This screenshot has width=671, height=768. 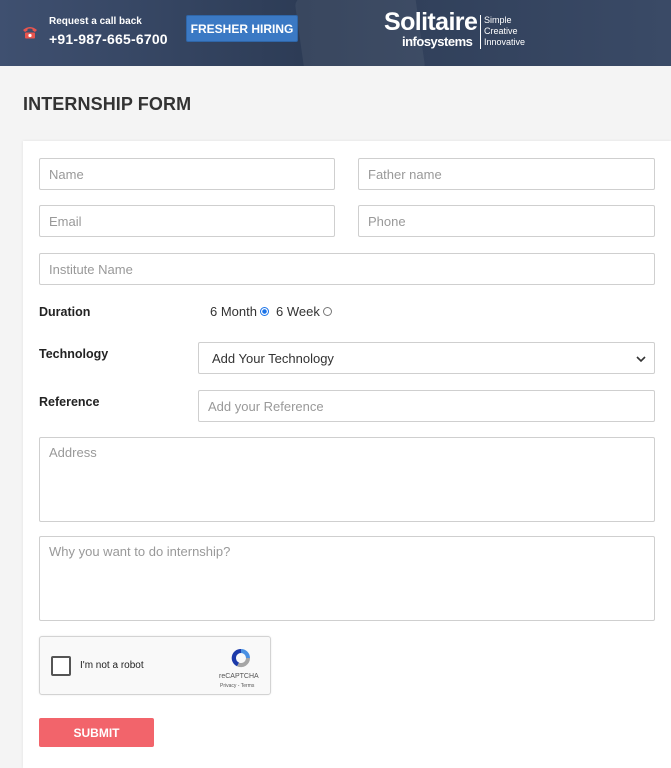 I want to click on duration-option-6-week-label: 6 Week, so click(x=297, y=311).